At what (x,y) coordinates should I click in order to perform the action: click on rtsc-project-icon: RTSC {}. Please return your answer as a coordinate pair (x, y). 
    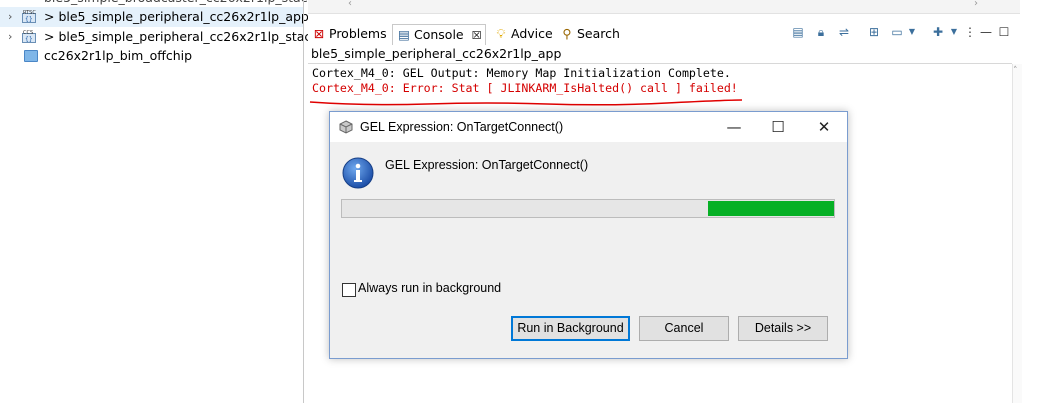
    Looking at the image, I should click on (29, 16).